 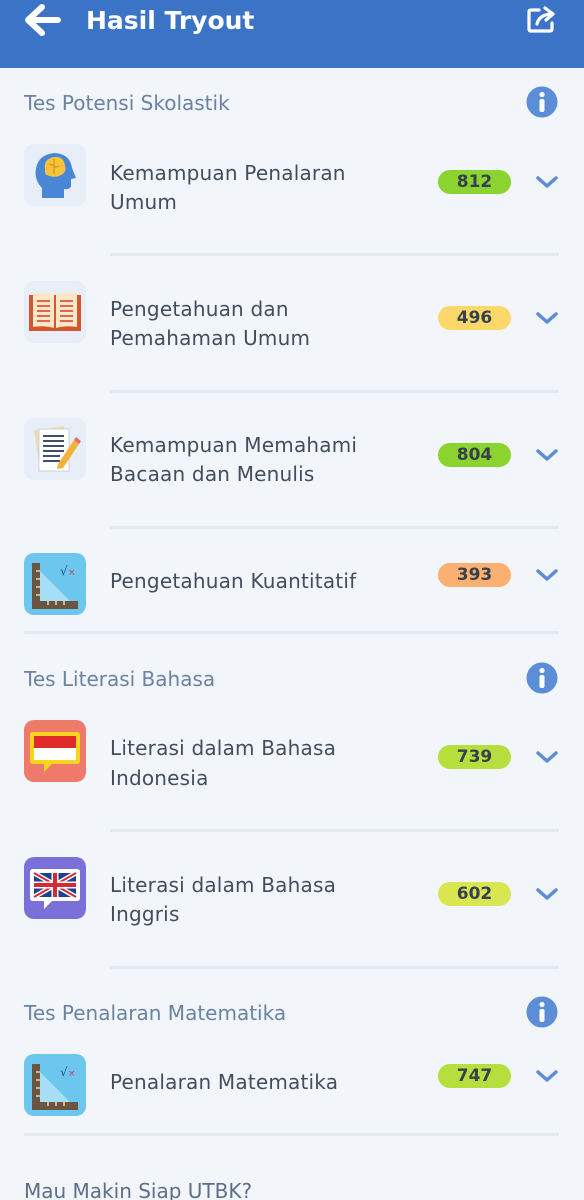 I want to click on indonesia-flag-chat-icon, so click(x=55, y=751).